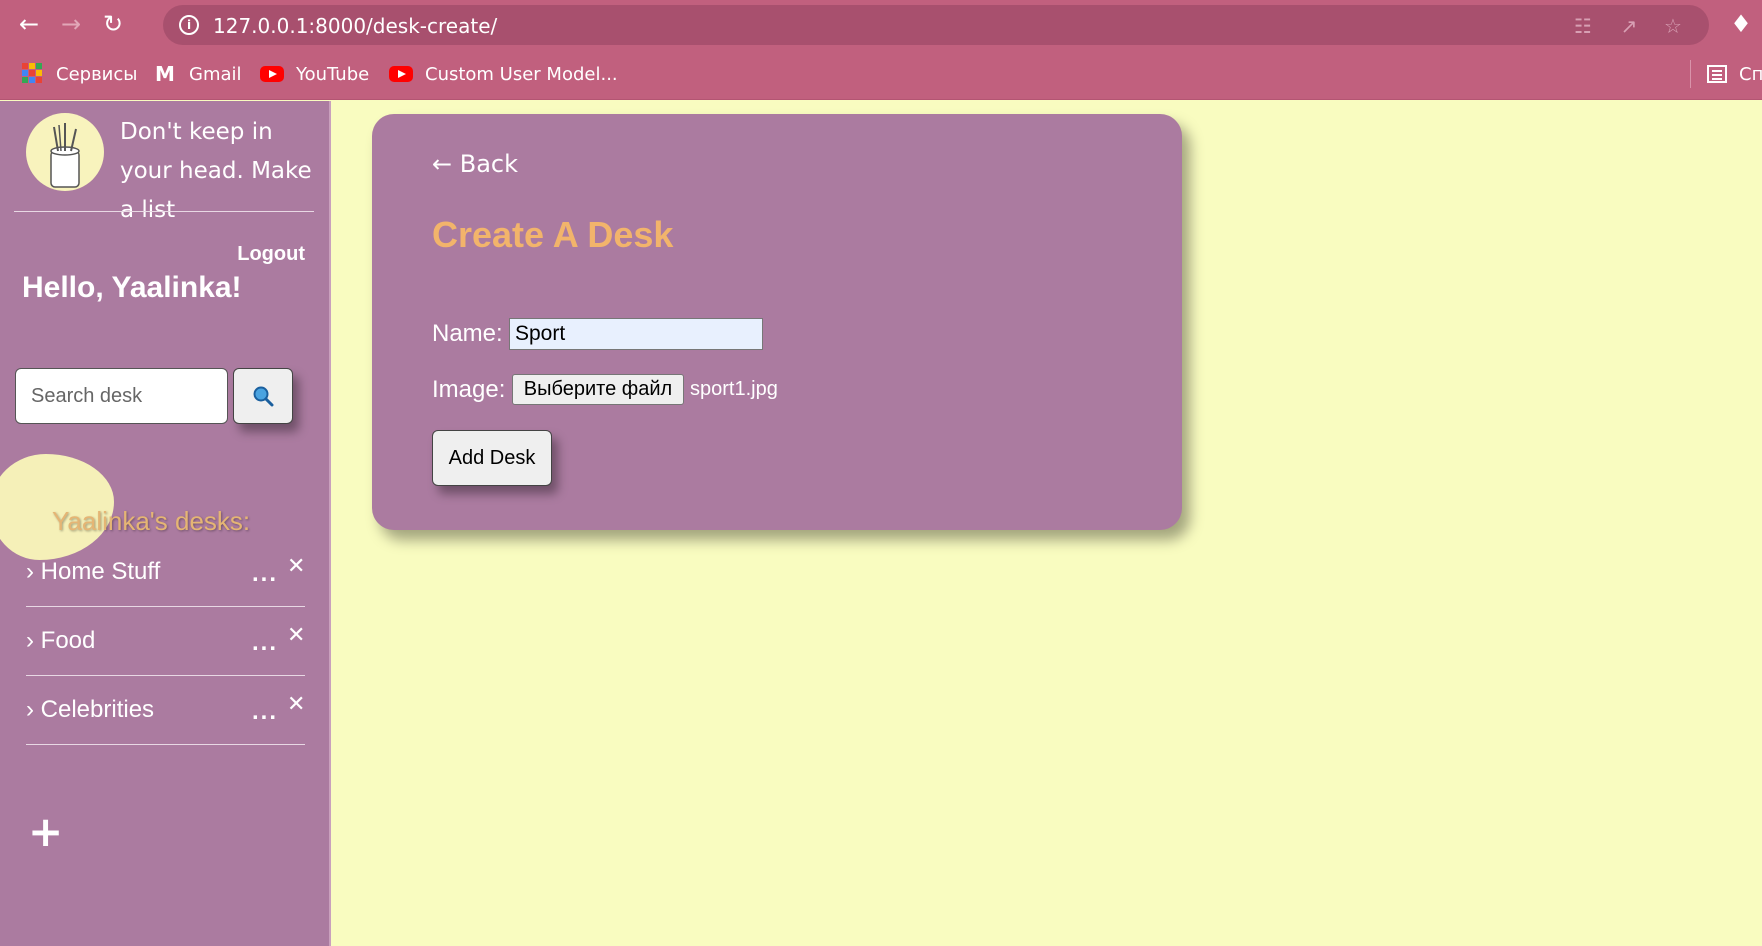  I want to click on list-item: › Food ... ✕, so click(165, 641).